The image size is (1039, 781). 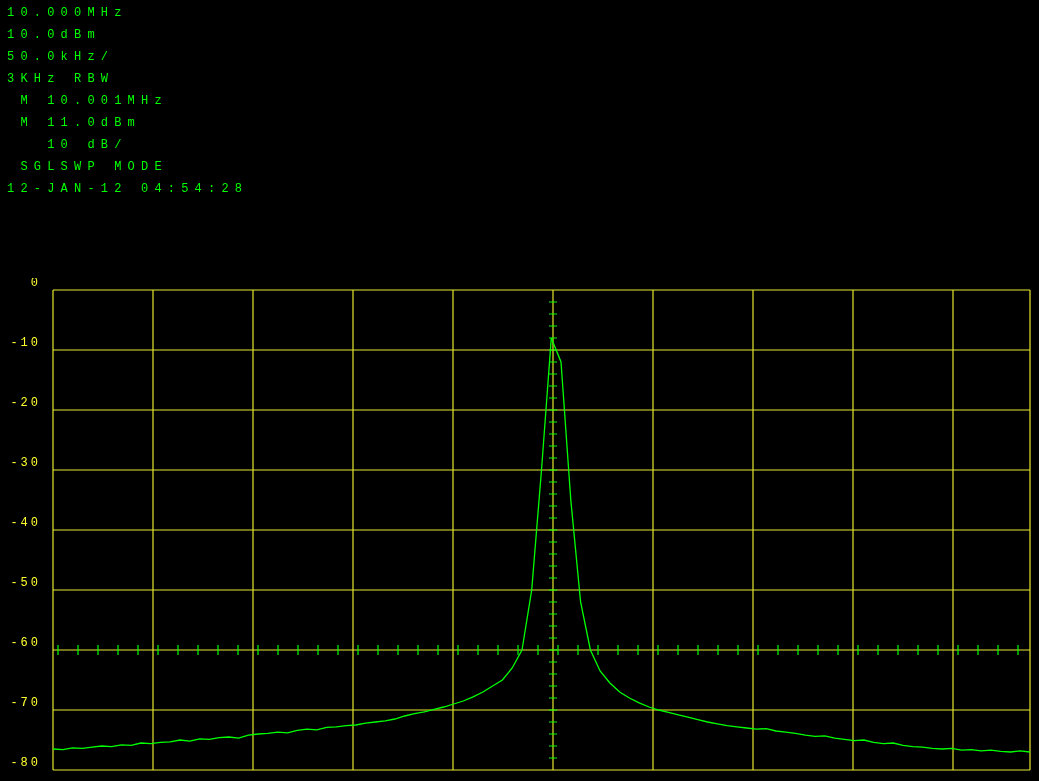 I want to click on axis-label: -50, so click(x=25, y=583).